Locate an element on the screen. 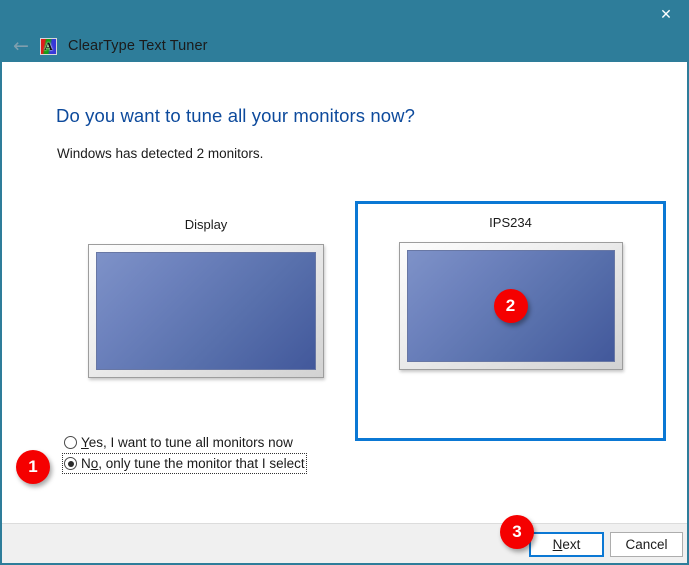  cancel-label: Cancel is located at coordinates (646, 544).